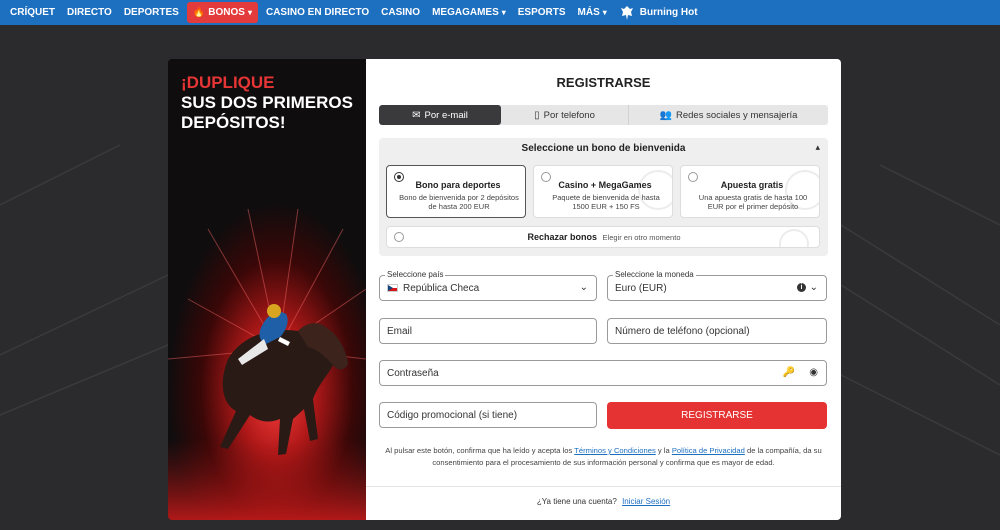  What do you see at coordinates (452, 415) in the screenshot?
I see `promo-code-placeholder: Código promocional (si tiene)` at bounding box center [452, 415].